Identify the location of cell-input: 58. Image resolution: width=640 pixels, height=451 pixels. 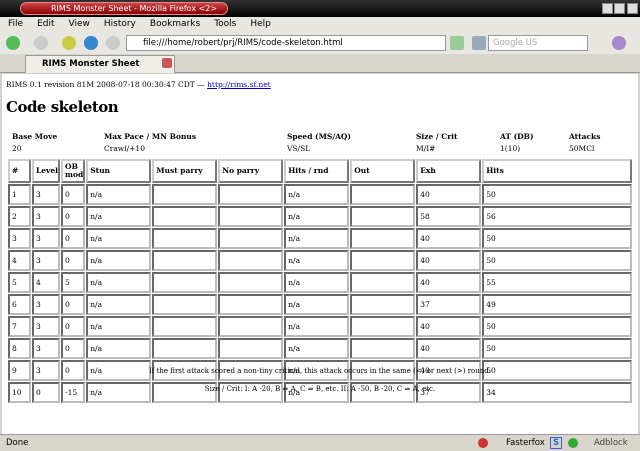
(449, 216).